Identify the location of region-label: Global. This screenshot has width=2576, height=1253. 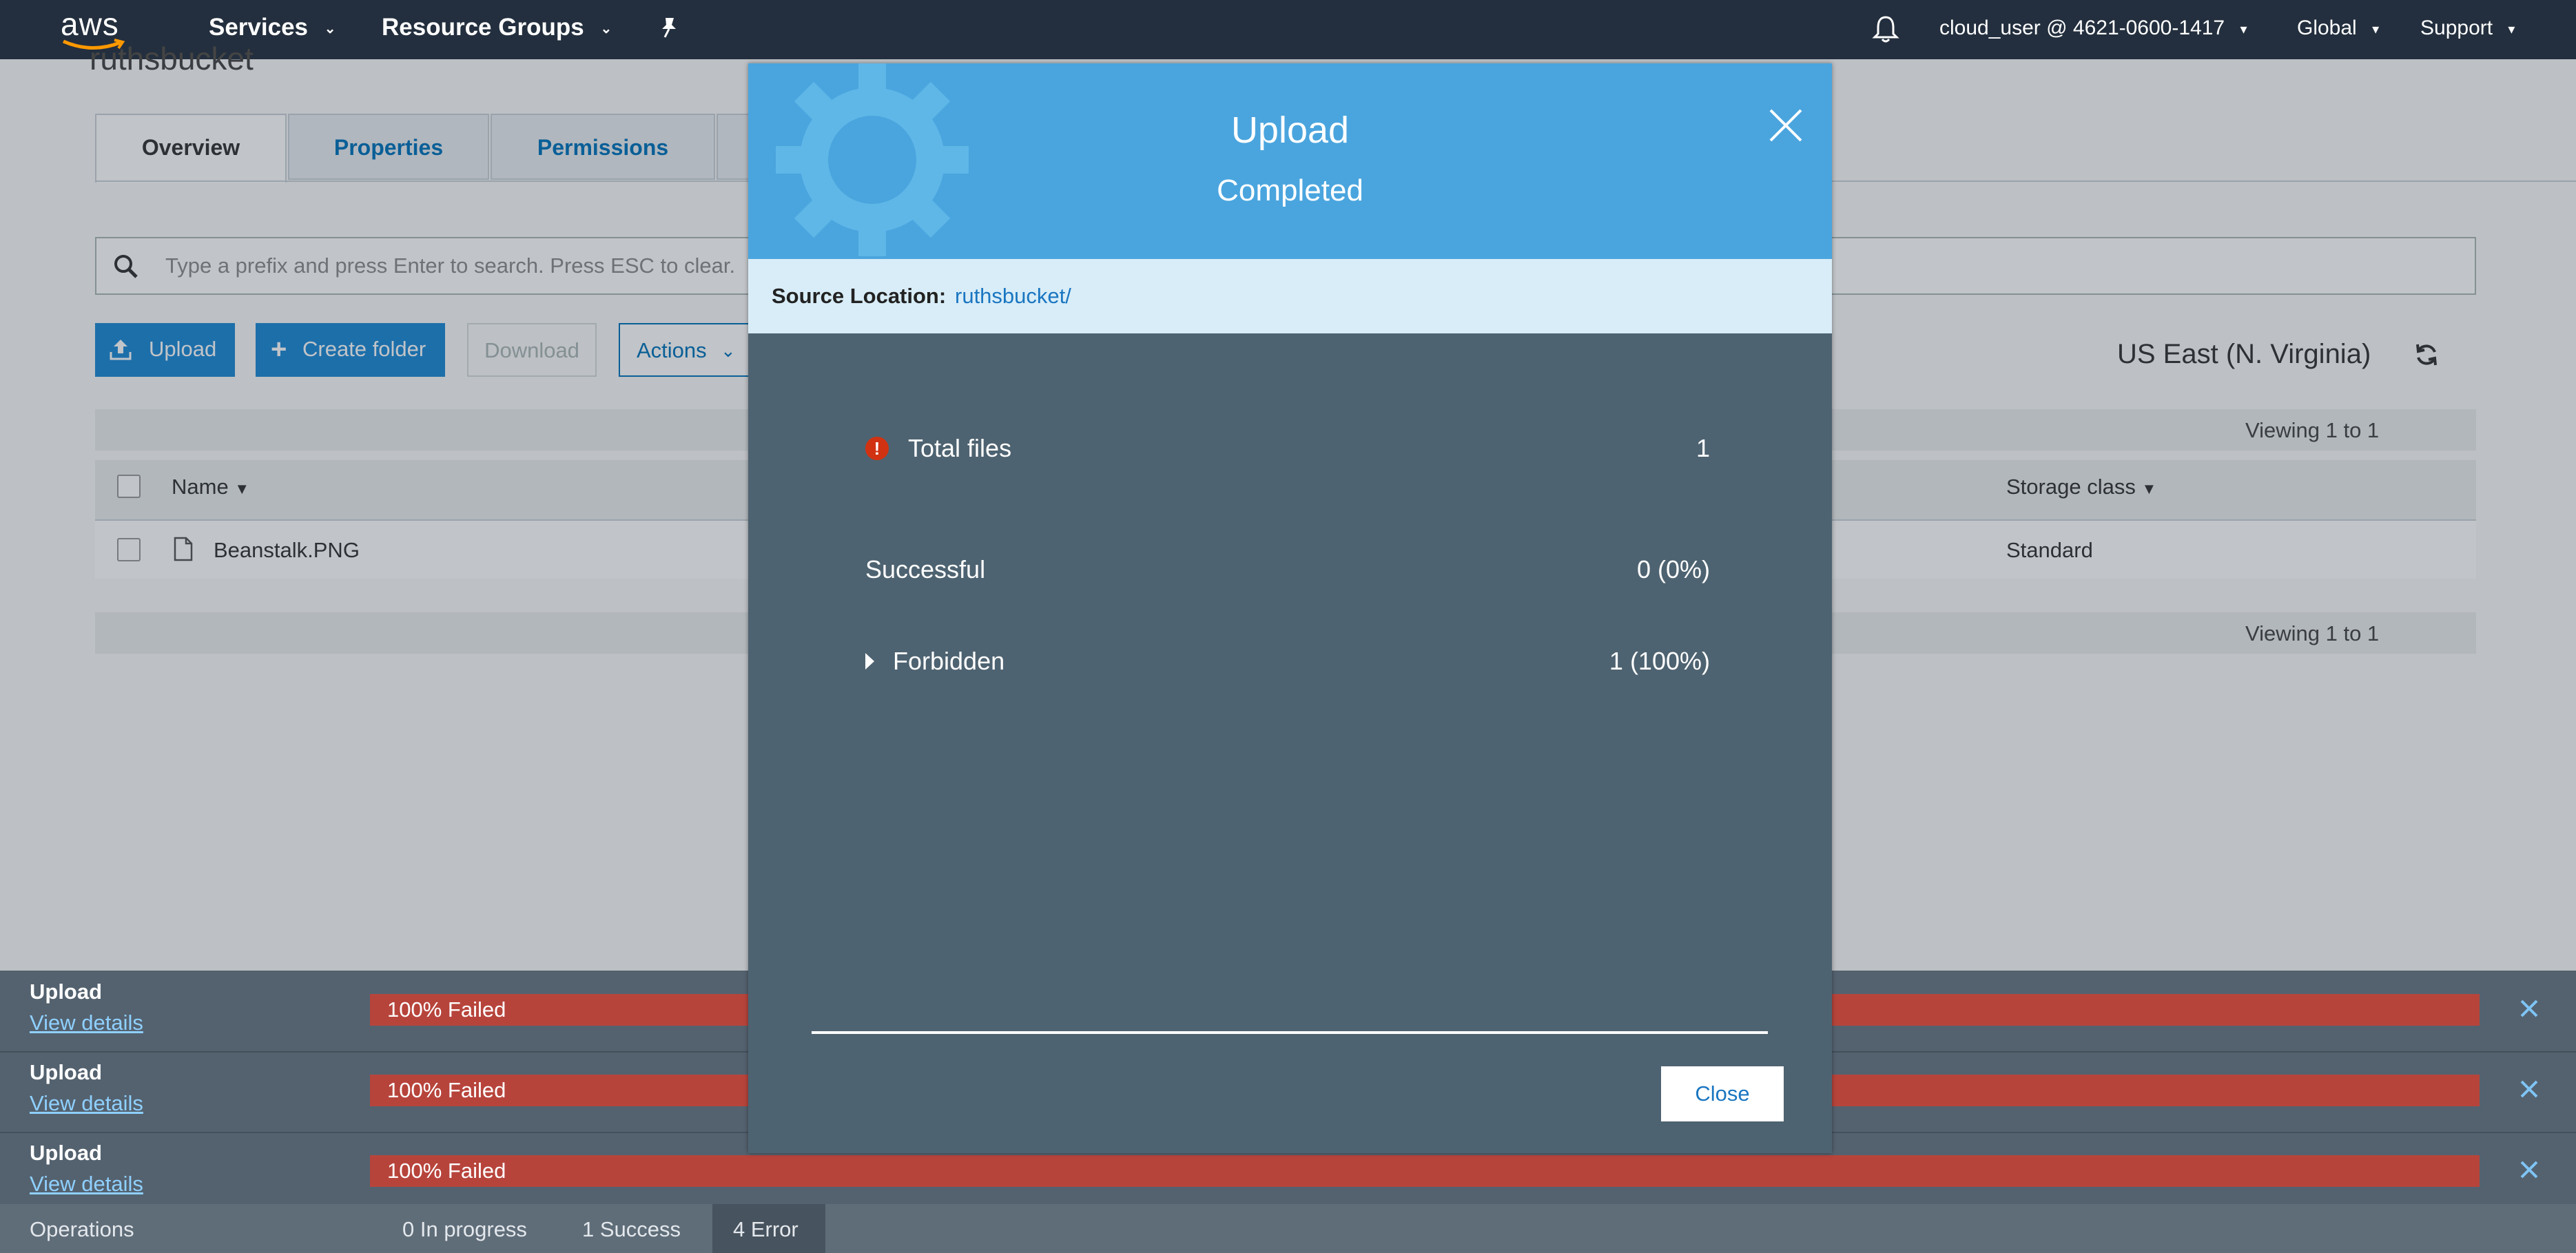
(2327, 28).